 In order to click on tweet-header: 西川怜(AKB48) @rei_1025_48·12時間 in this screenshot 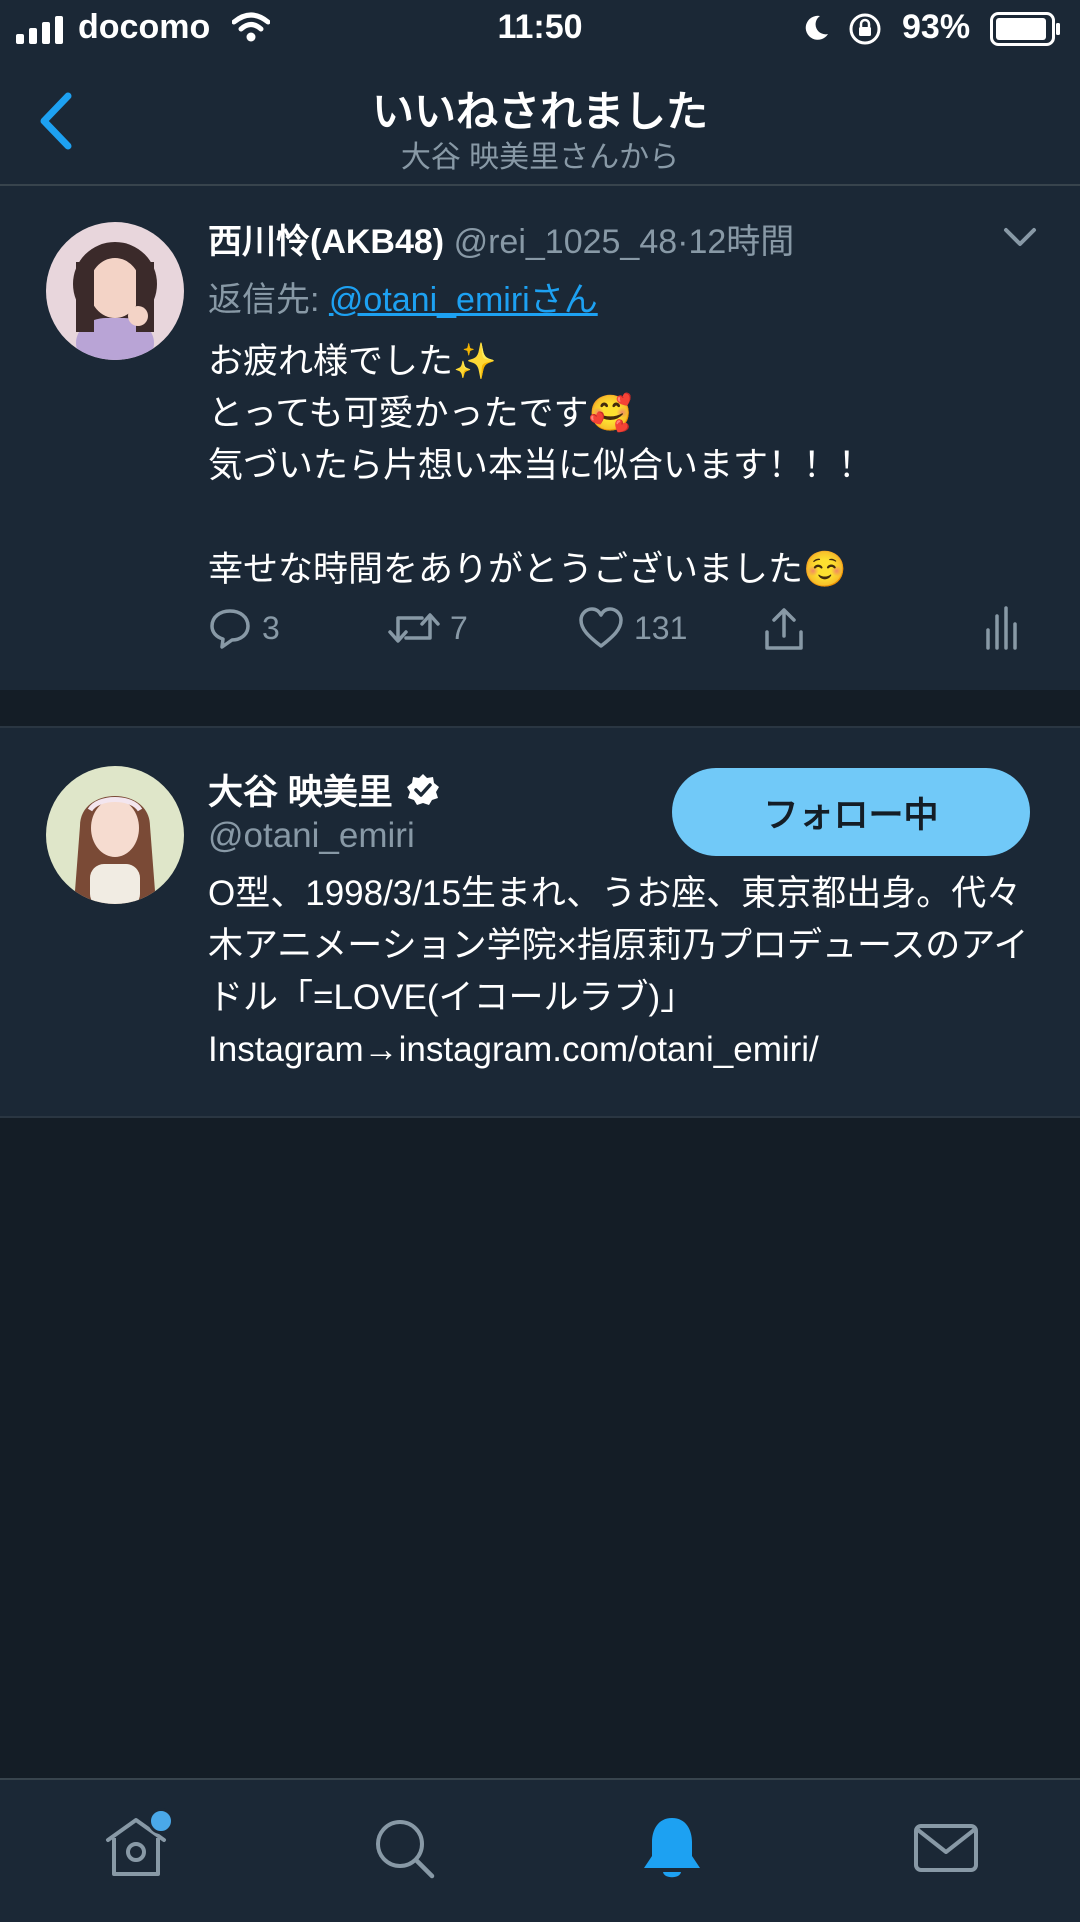, I will do `click(501, 238)`.